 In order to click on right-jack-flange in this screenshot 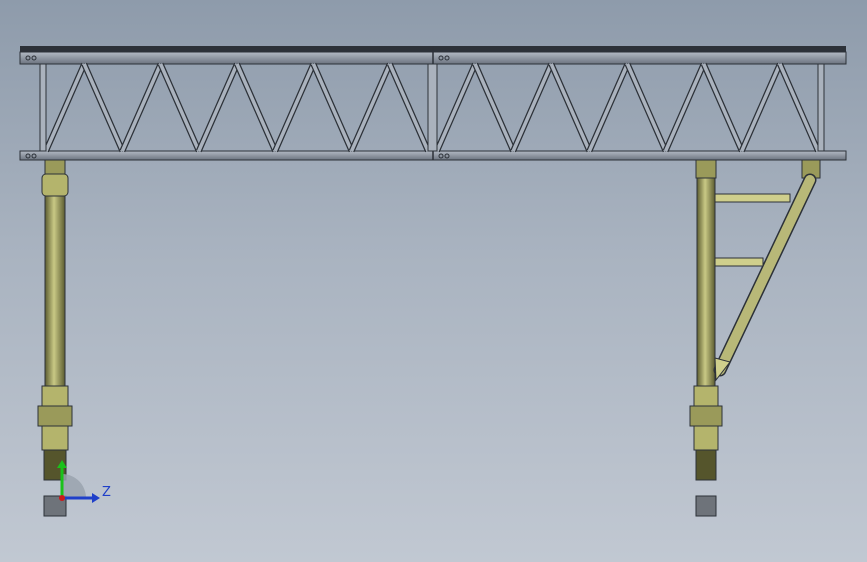, I will do `click(706, 416)`.